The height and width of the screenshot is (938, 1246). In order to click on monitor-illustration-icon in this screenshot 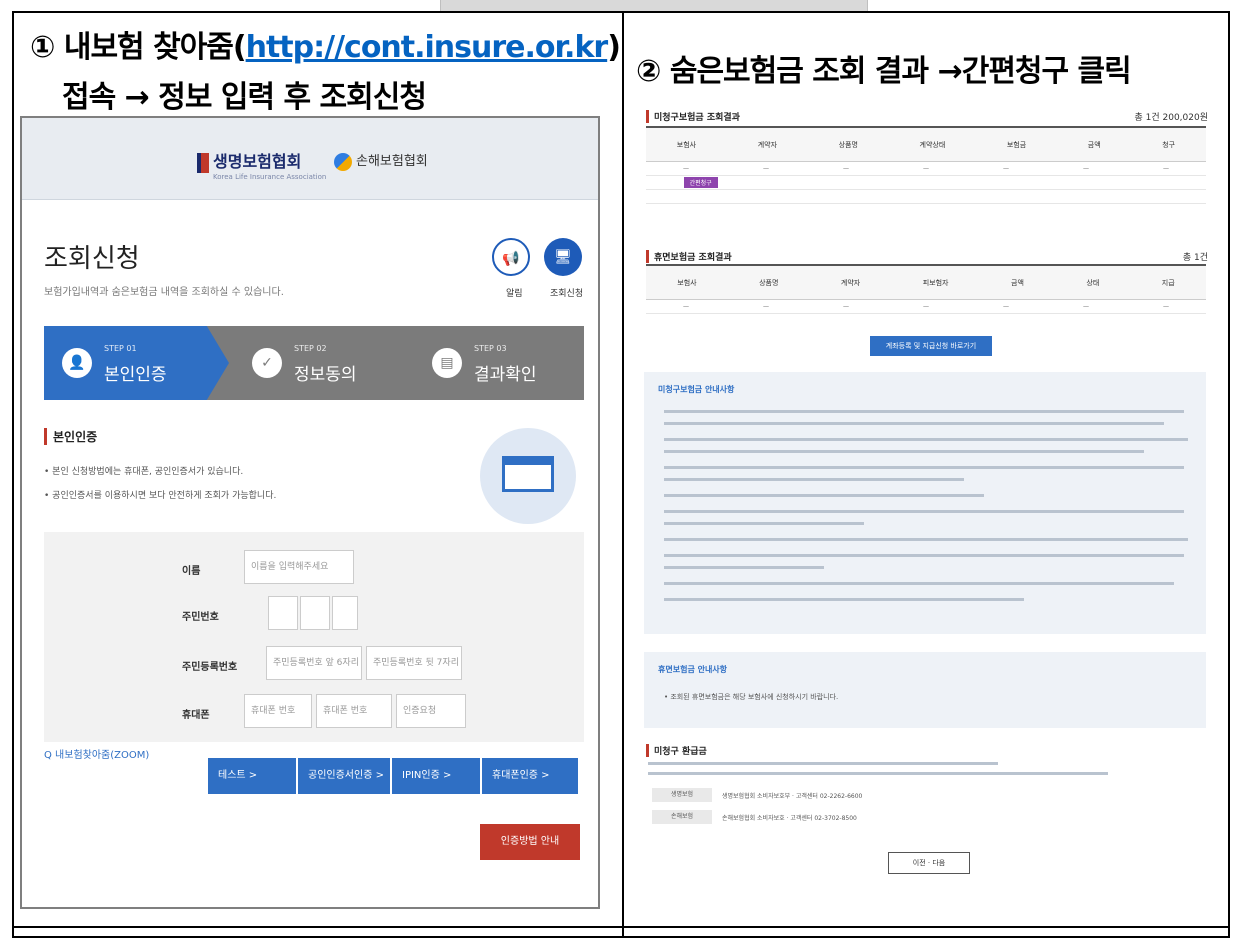, I will do `click(528, 476)`.